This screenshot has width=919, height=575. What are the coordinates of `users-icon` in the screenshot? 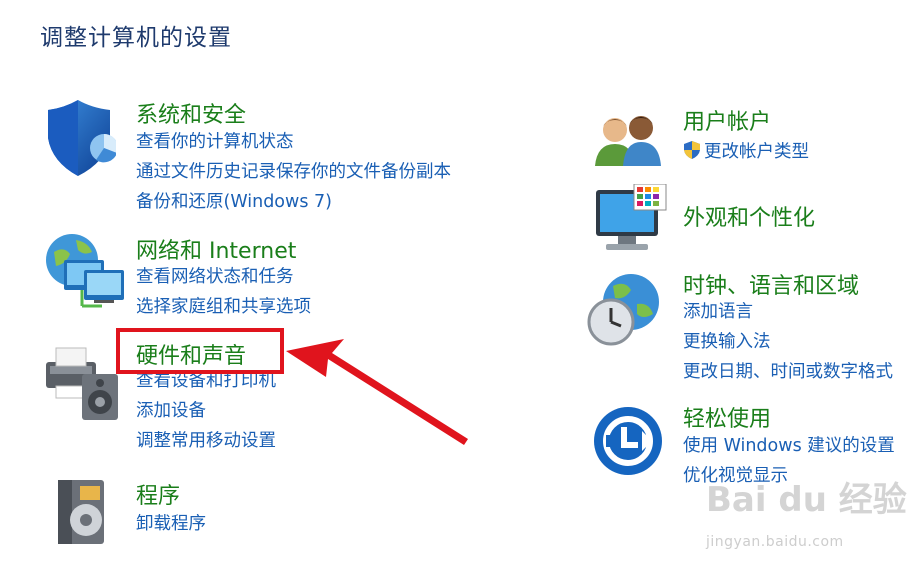 It's located at (629, 140).